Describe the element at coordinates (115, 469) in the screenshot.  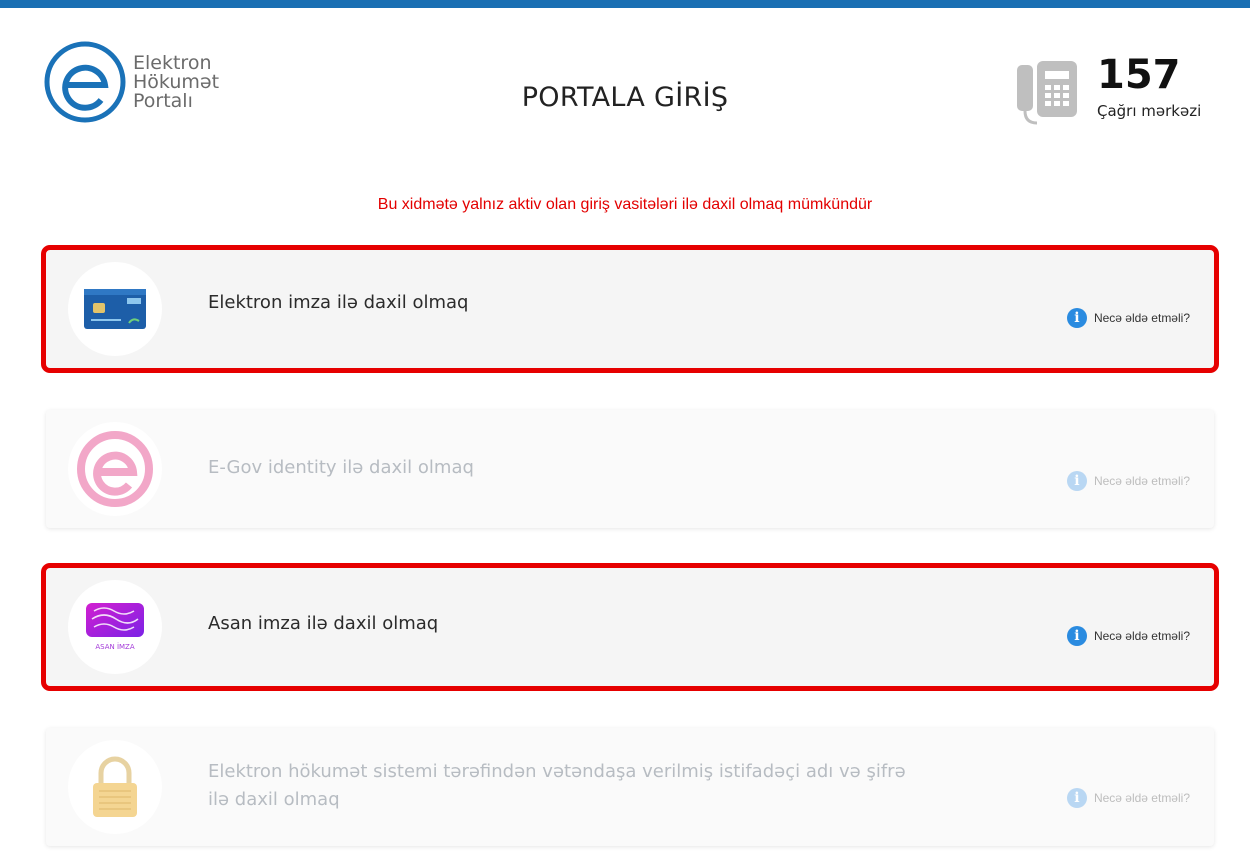
I see `egov-identity-icon` at that location.